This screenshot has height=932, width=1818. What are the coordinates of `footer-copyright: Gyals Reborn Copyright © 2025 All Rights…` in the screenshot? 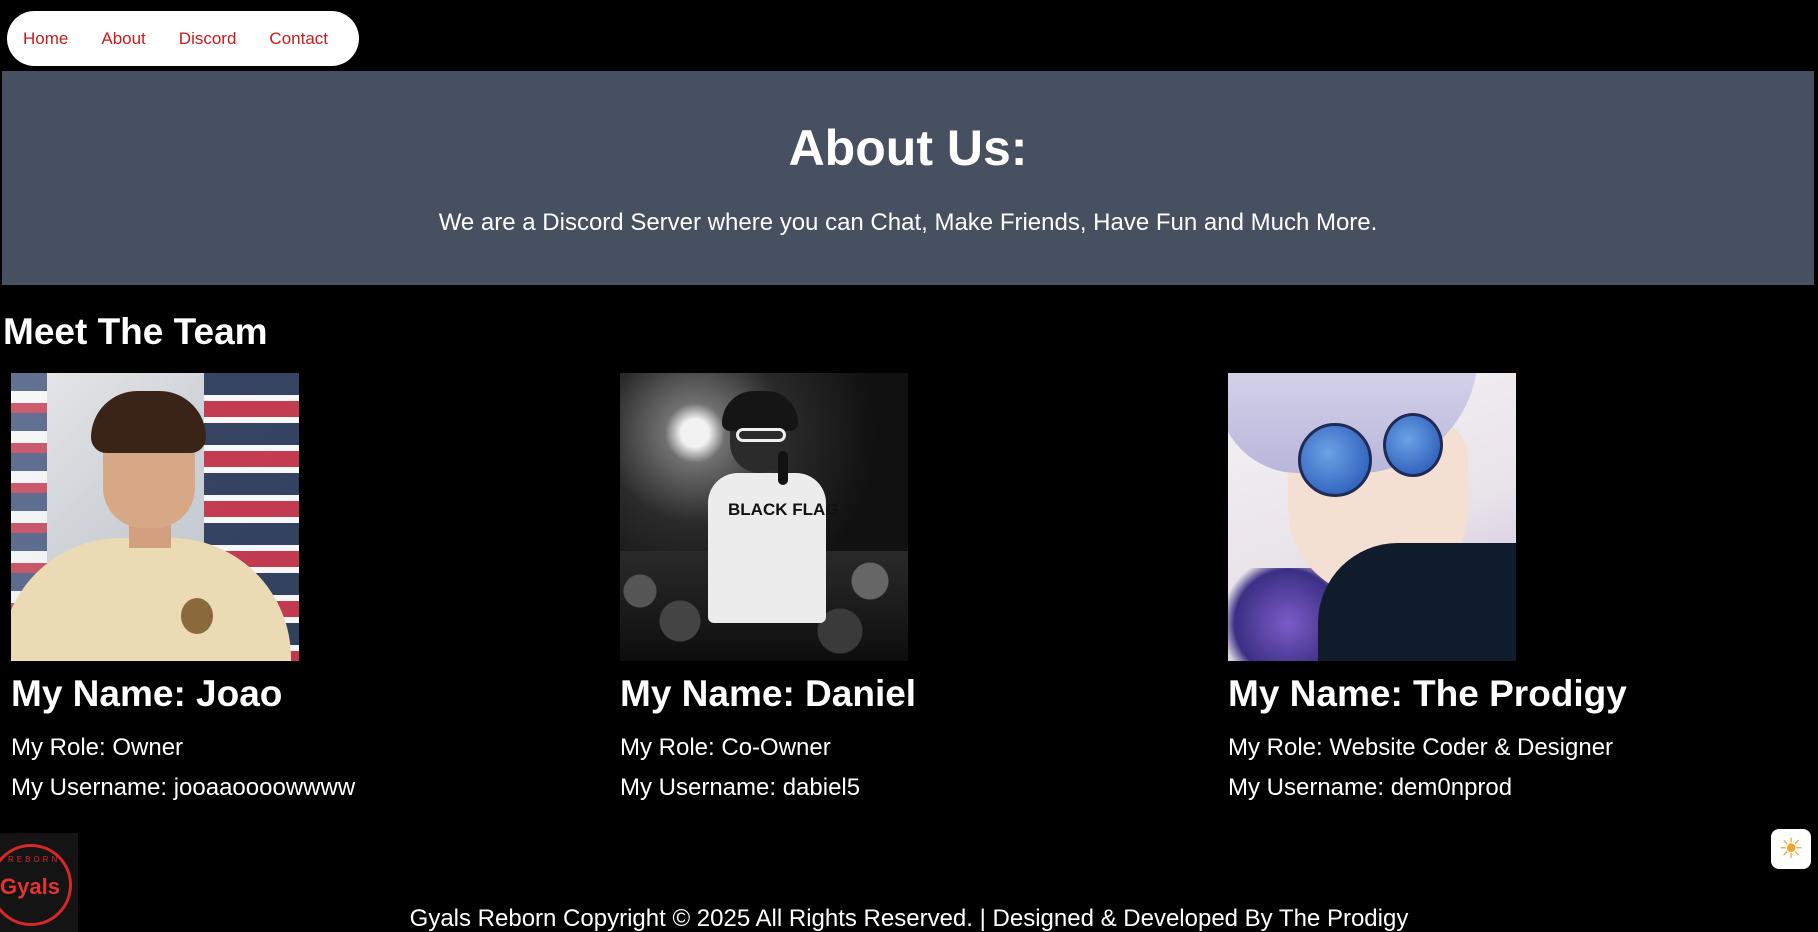 It's located at (909, 918).